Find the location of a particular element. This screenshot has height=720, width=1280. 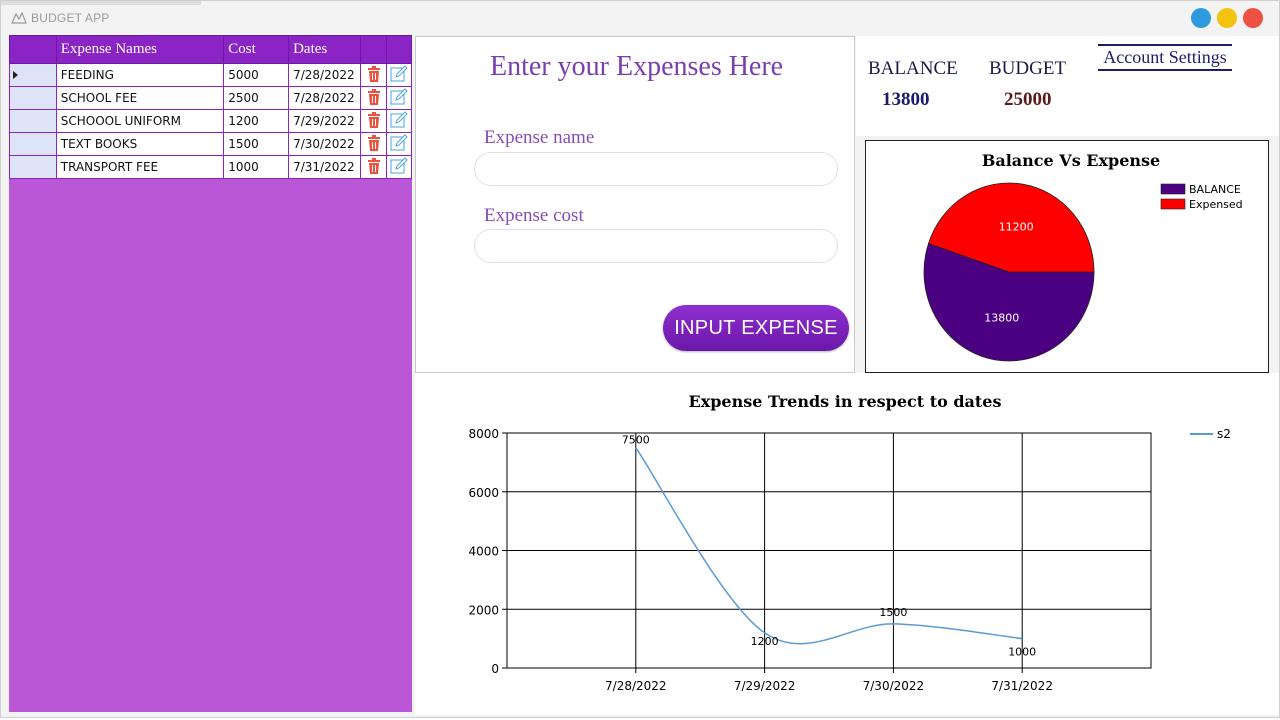

line-chart-title: Expense Trends in respect to dates is located at coordinates (845, 401).